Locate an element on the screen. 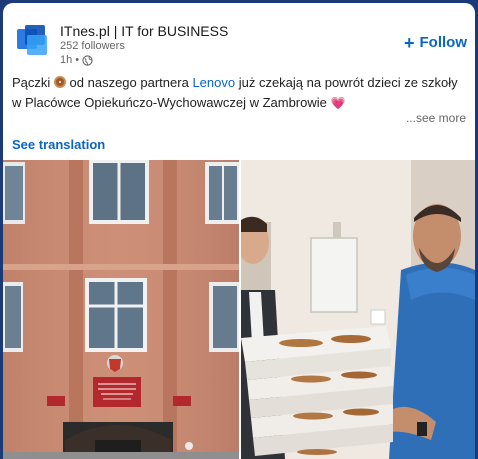  follower-count: 252 followers is located at coordinates (92, 46).